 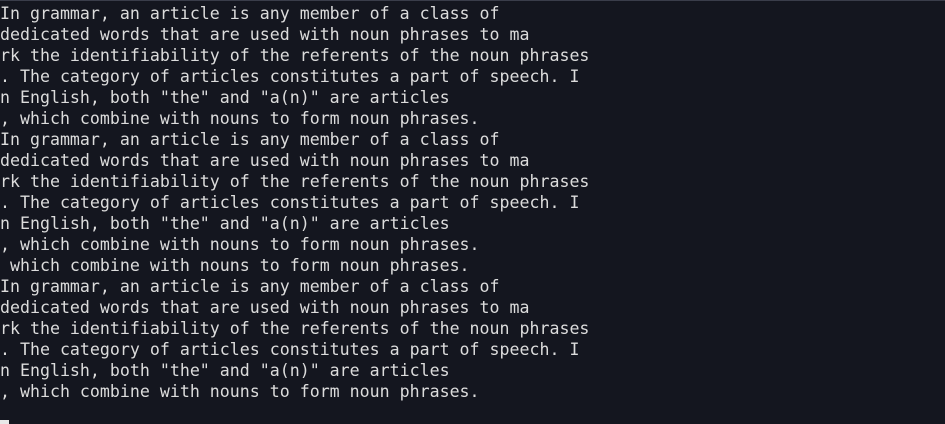 What do you see at coordinates (4, 422) in the screenshot?
I see `terminal-cursor` at bounding box center [4, 422].